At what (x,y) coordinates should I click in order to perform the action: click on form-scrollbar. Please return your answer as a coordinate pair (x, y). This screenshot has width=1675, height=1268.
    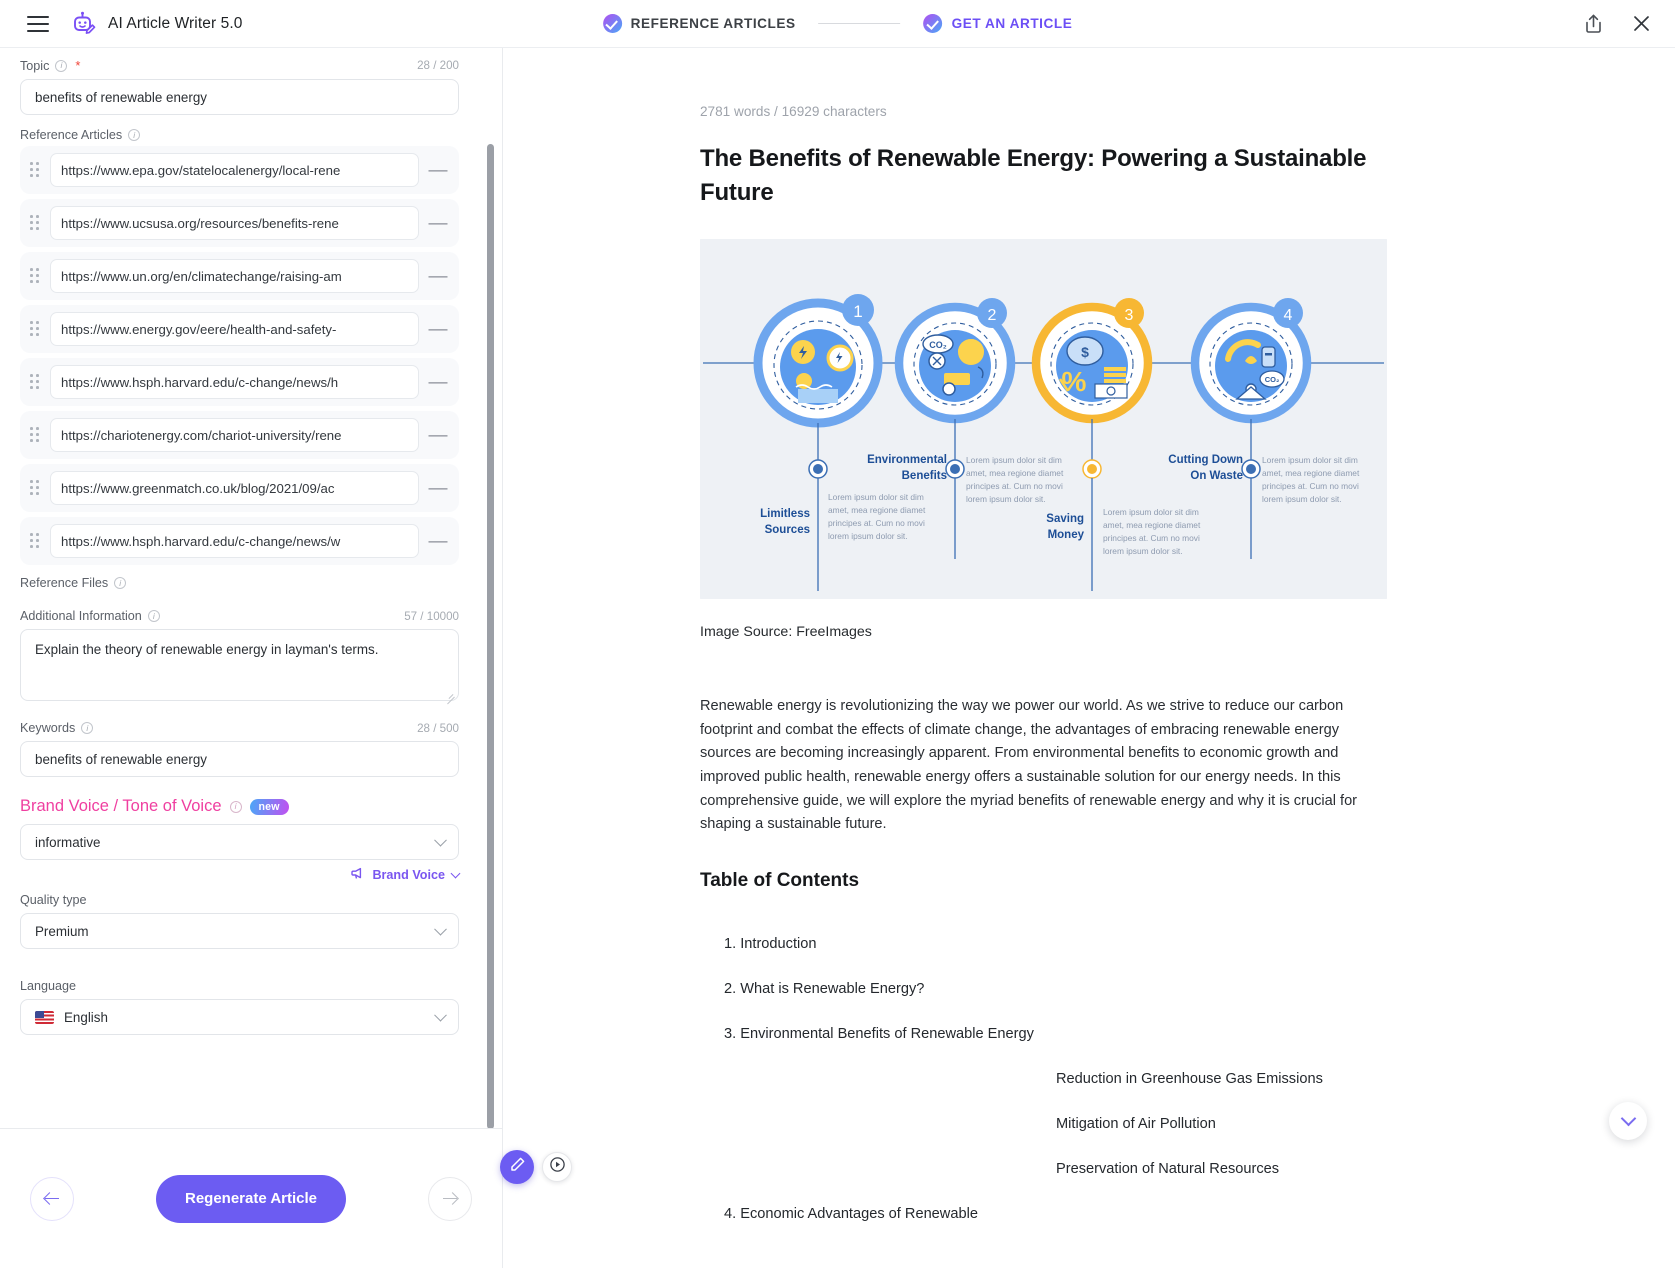
    Looking at the image, I should click on (490, 644).